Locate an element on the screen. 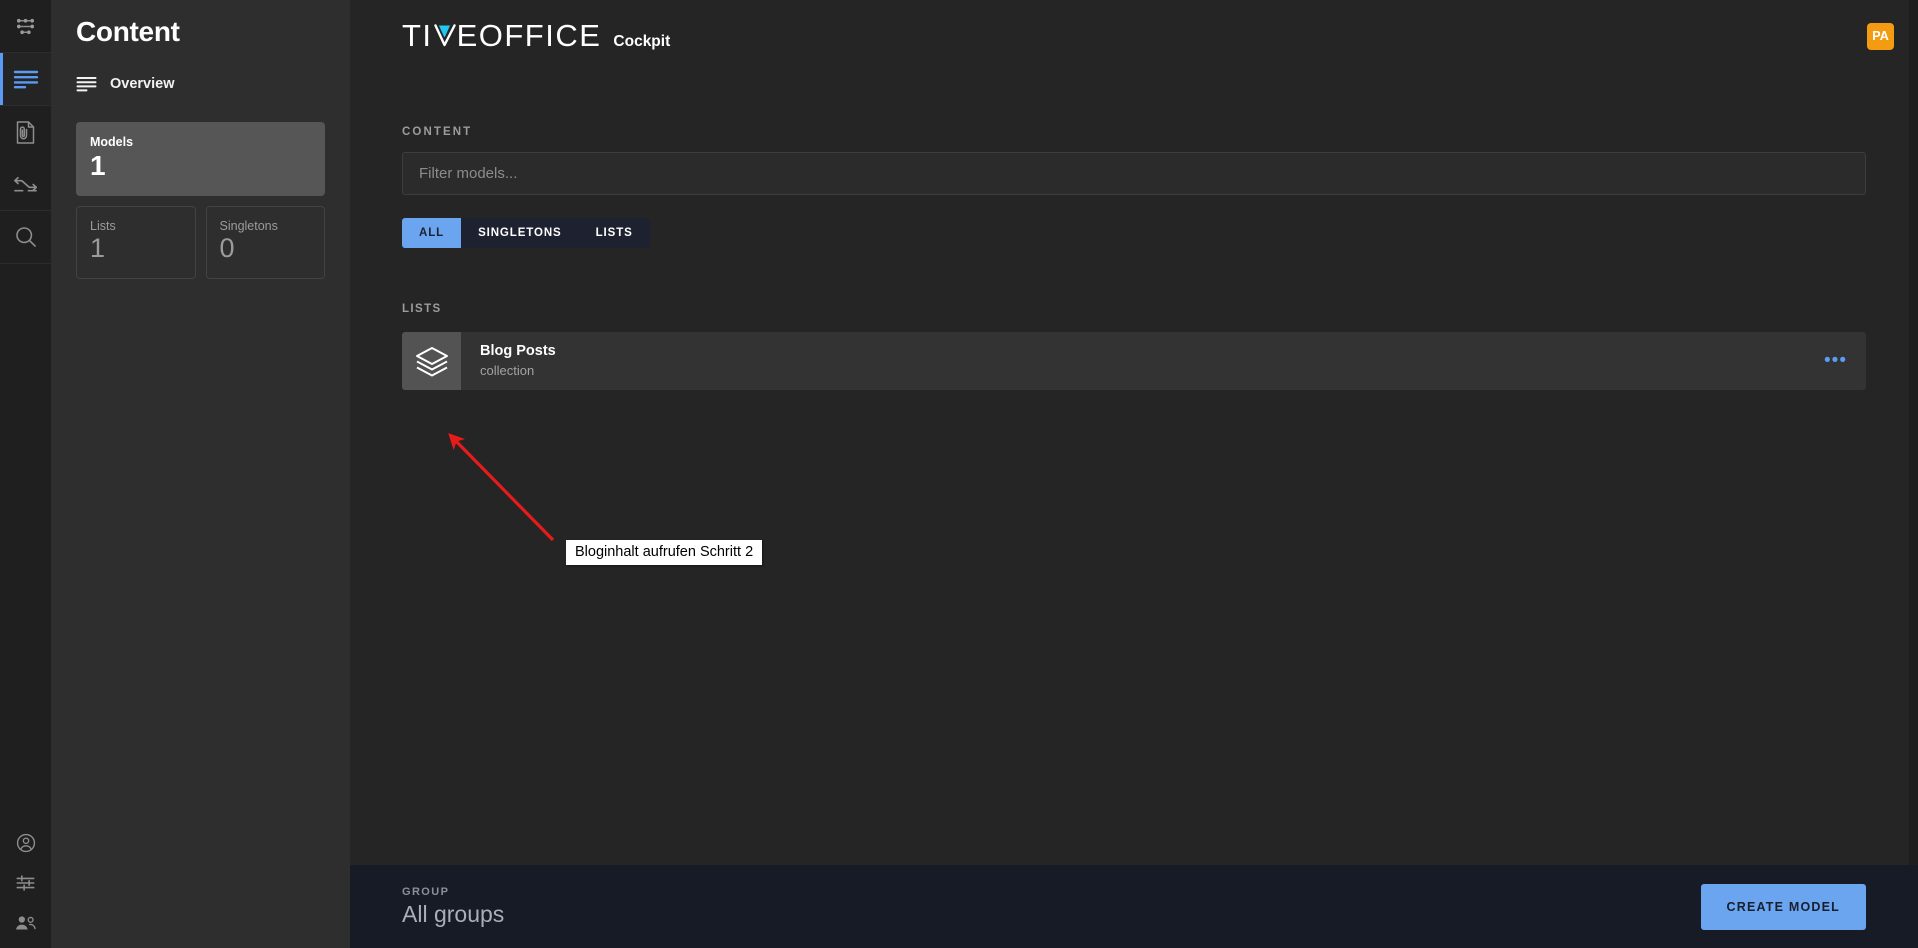 This screenshot has width=1918, height=948. stat-row: Lists 1 Singletons 0 is located at coordinates (200, 242).